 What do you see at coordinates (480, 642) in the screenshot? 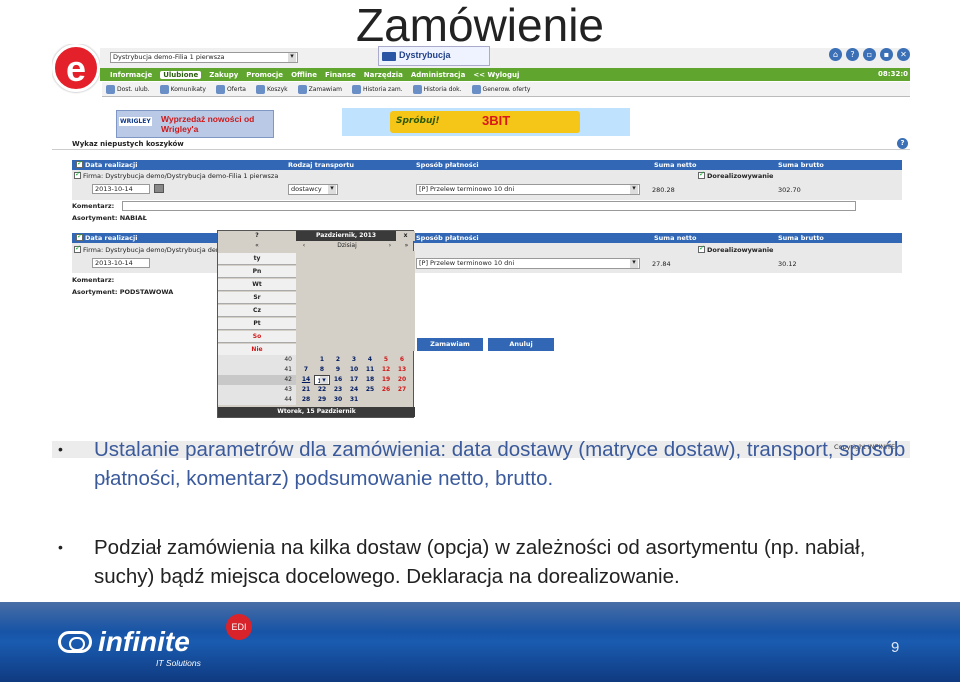
I see `slide-footer: infinite EDI IT Solutions` at bounding box center [480, 642].